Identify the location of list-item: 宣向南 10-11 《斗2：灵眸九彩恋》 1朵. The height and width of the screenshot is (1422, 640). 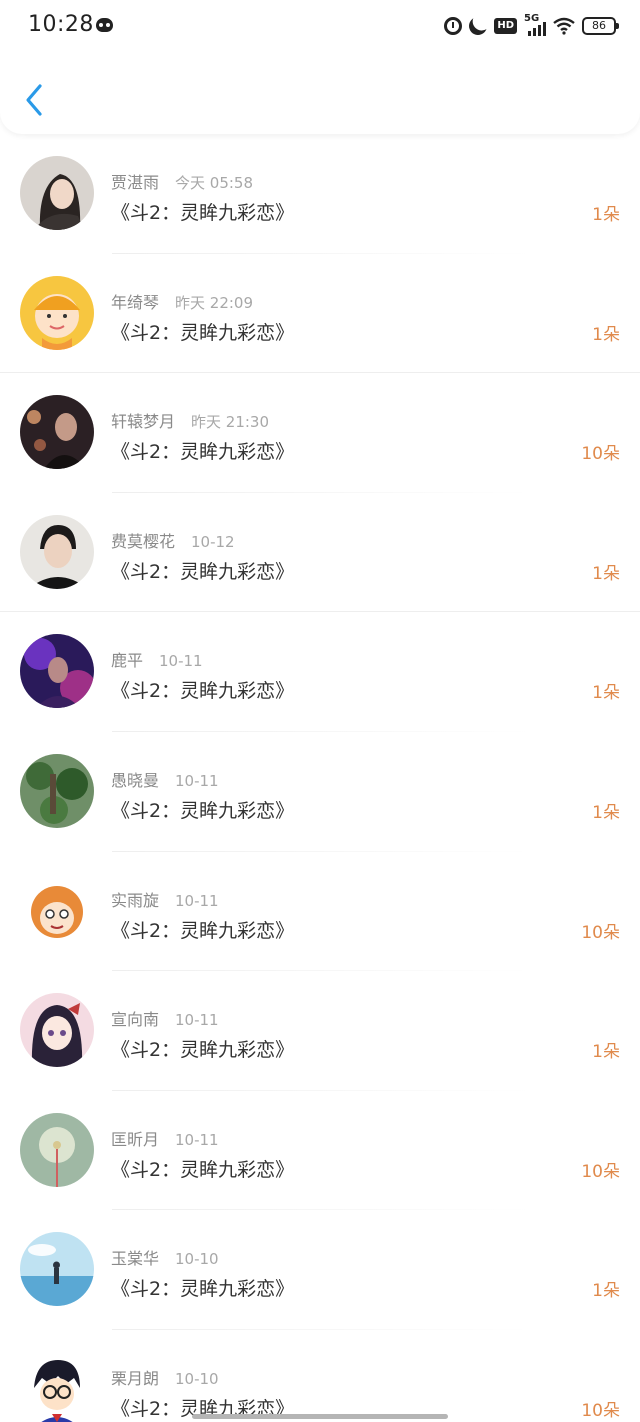
(320, 1031).